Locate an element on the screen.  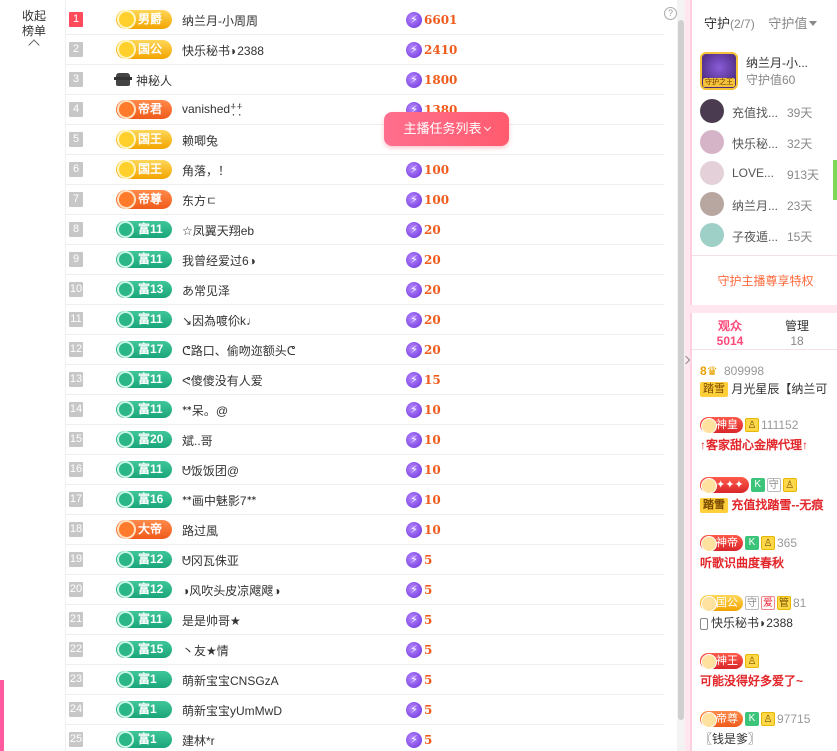
rank-score: ⚡ 1800 is located at coordinates (431, 80).